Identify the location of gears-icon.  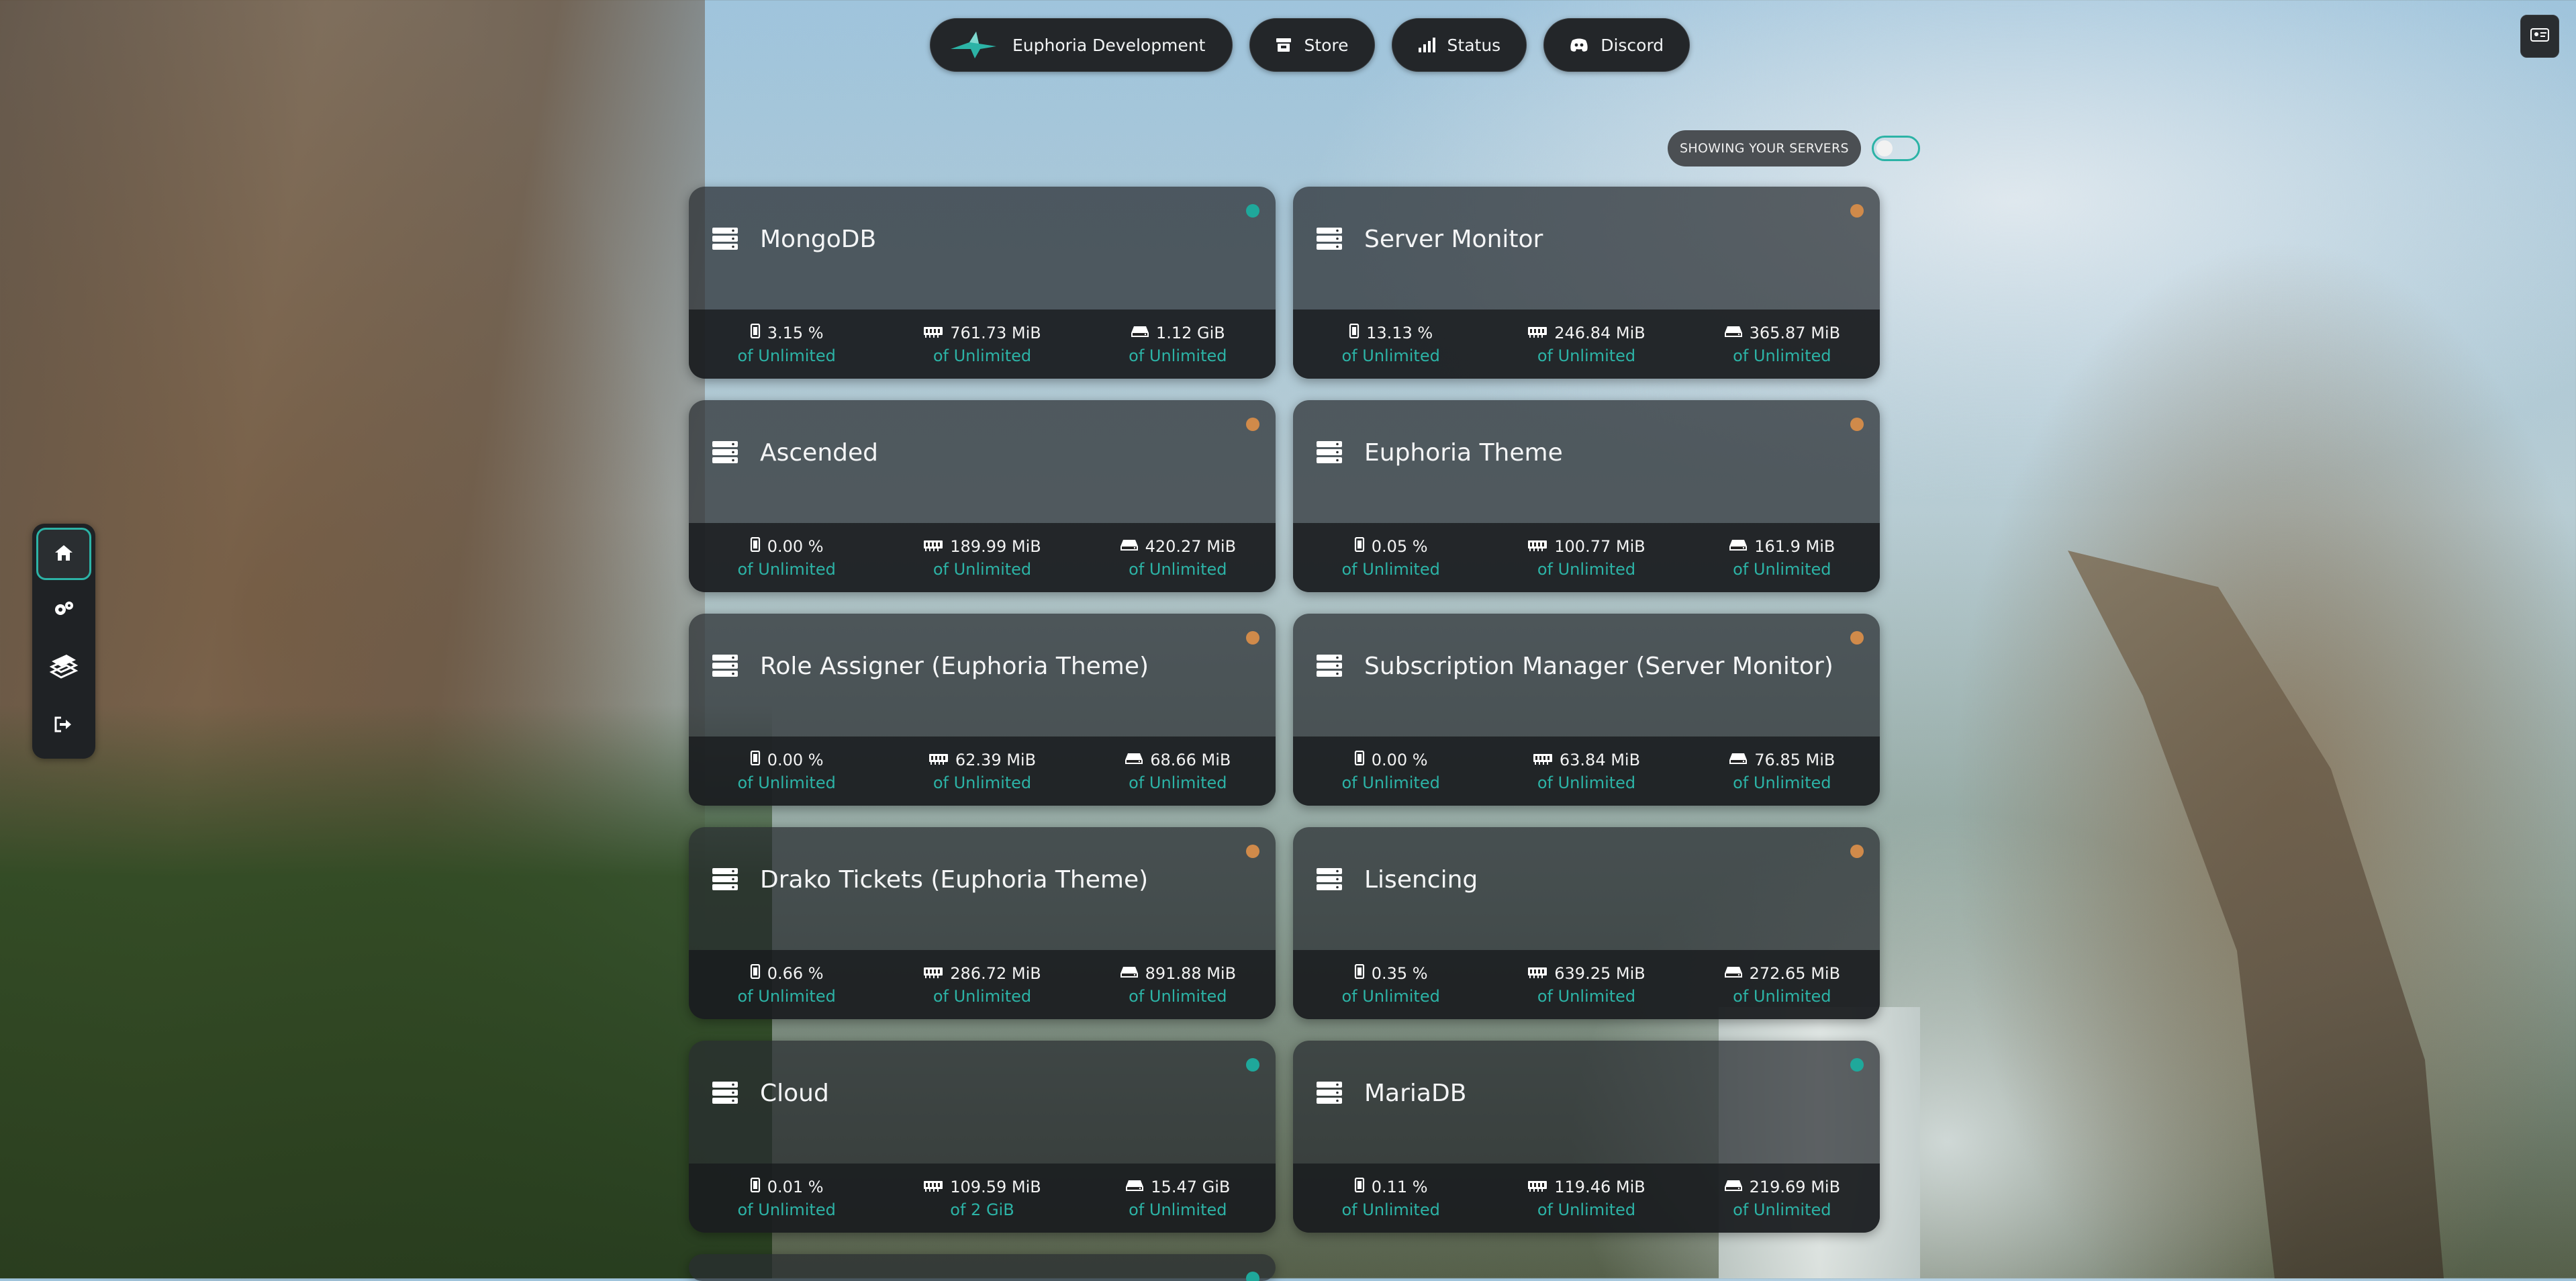
(64, 610).